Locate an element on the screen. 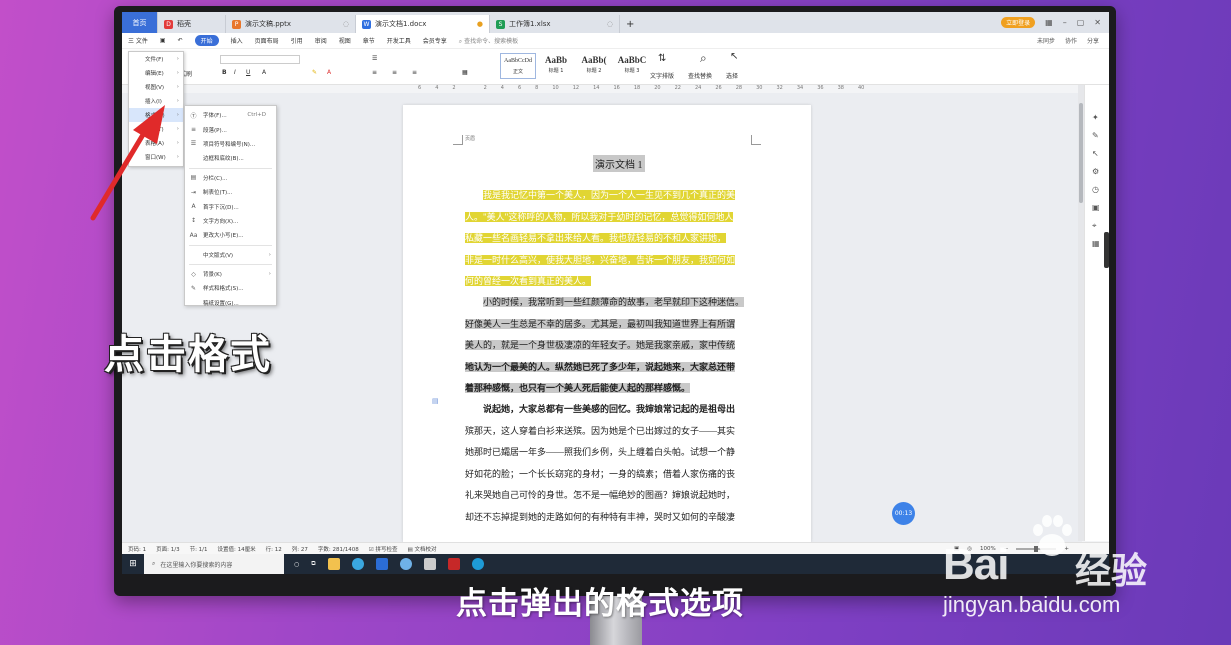 This screenshot has width=1231, height=645. new-tab-button: + is located at coordinates (630, 24).